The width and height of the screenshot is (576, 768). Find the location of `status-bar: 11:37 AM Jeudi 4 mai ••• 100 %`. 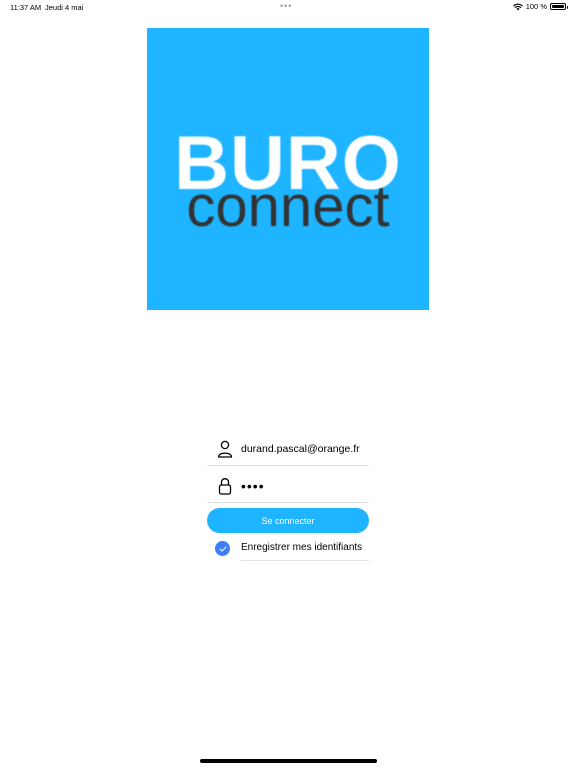

status-bar: 11:37 AM Jeudi 4 mai ••• 100 % is located at coordinates (288, 7).